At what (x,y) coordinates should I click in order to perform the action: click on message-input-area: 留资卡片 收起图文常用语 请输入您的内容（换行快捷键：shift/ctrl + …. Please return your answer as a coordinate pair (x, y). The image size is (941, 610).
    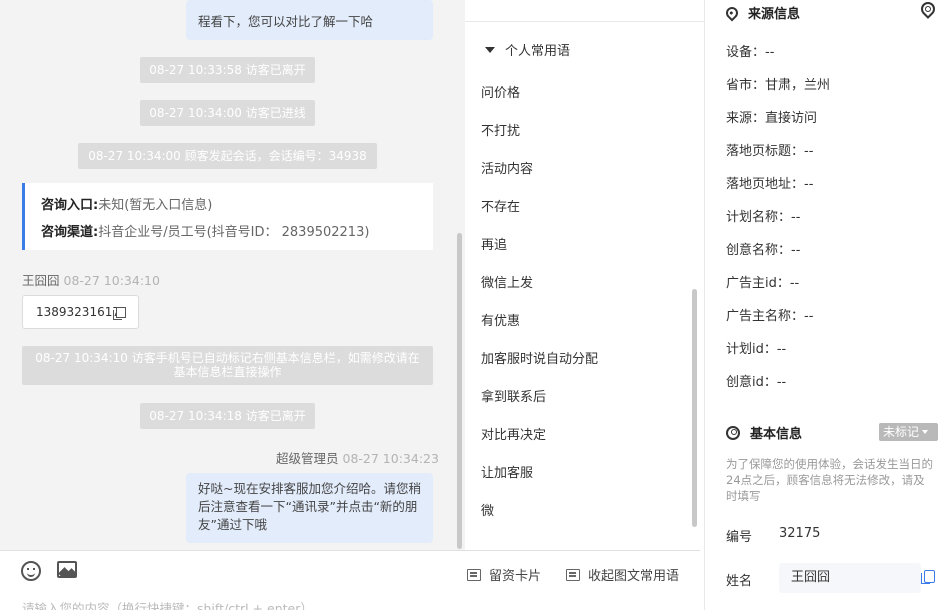
    Looking at the image, I should click on (350, 580).